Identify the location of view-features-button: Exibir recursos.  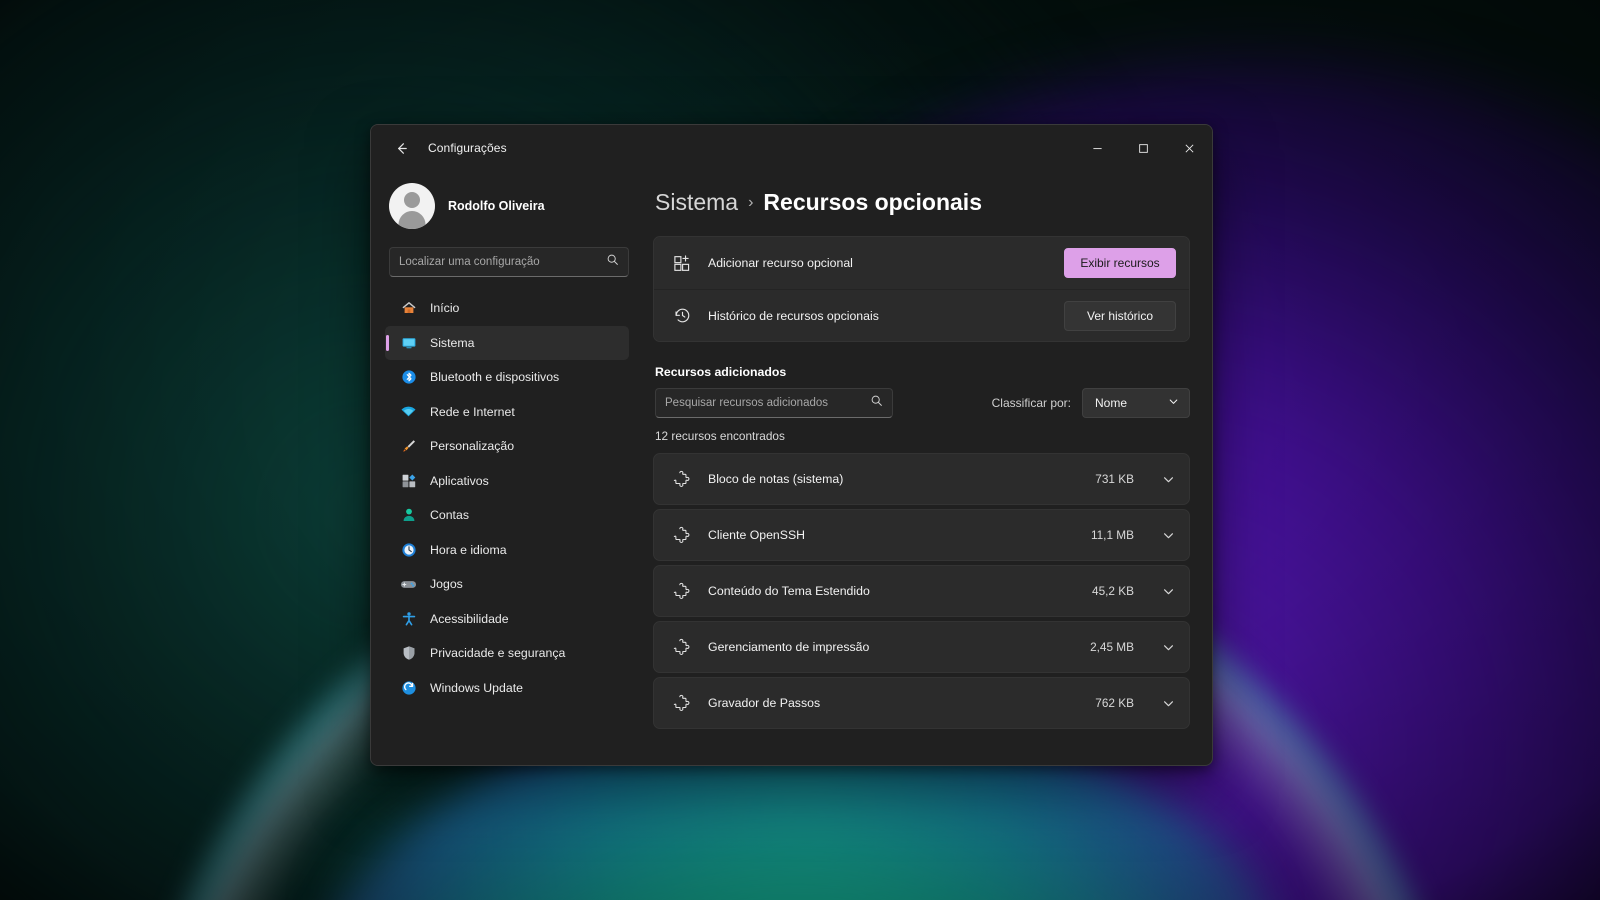
(1120, 263).